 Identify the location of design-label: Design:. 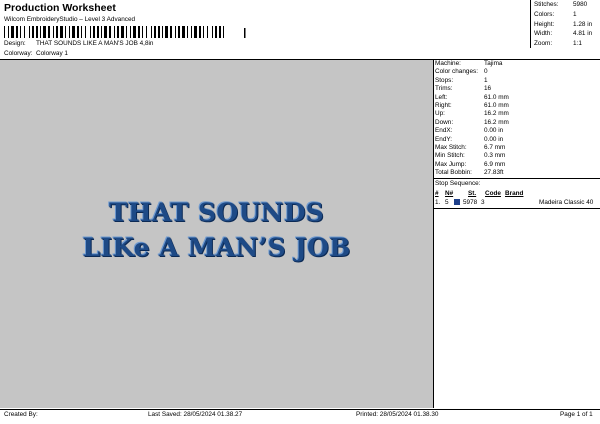
(15, 43).